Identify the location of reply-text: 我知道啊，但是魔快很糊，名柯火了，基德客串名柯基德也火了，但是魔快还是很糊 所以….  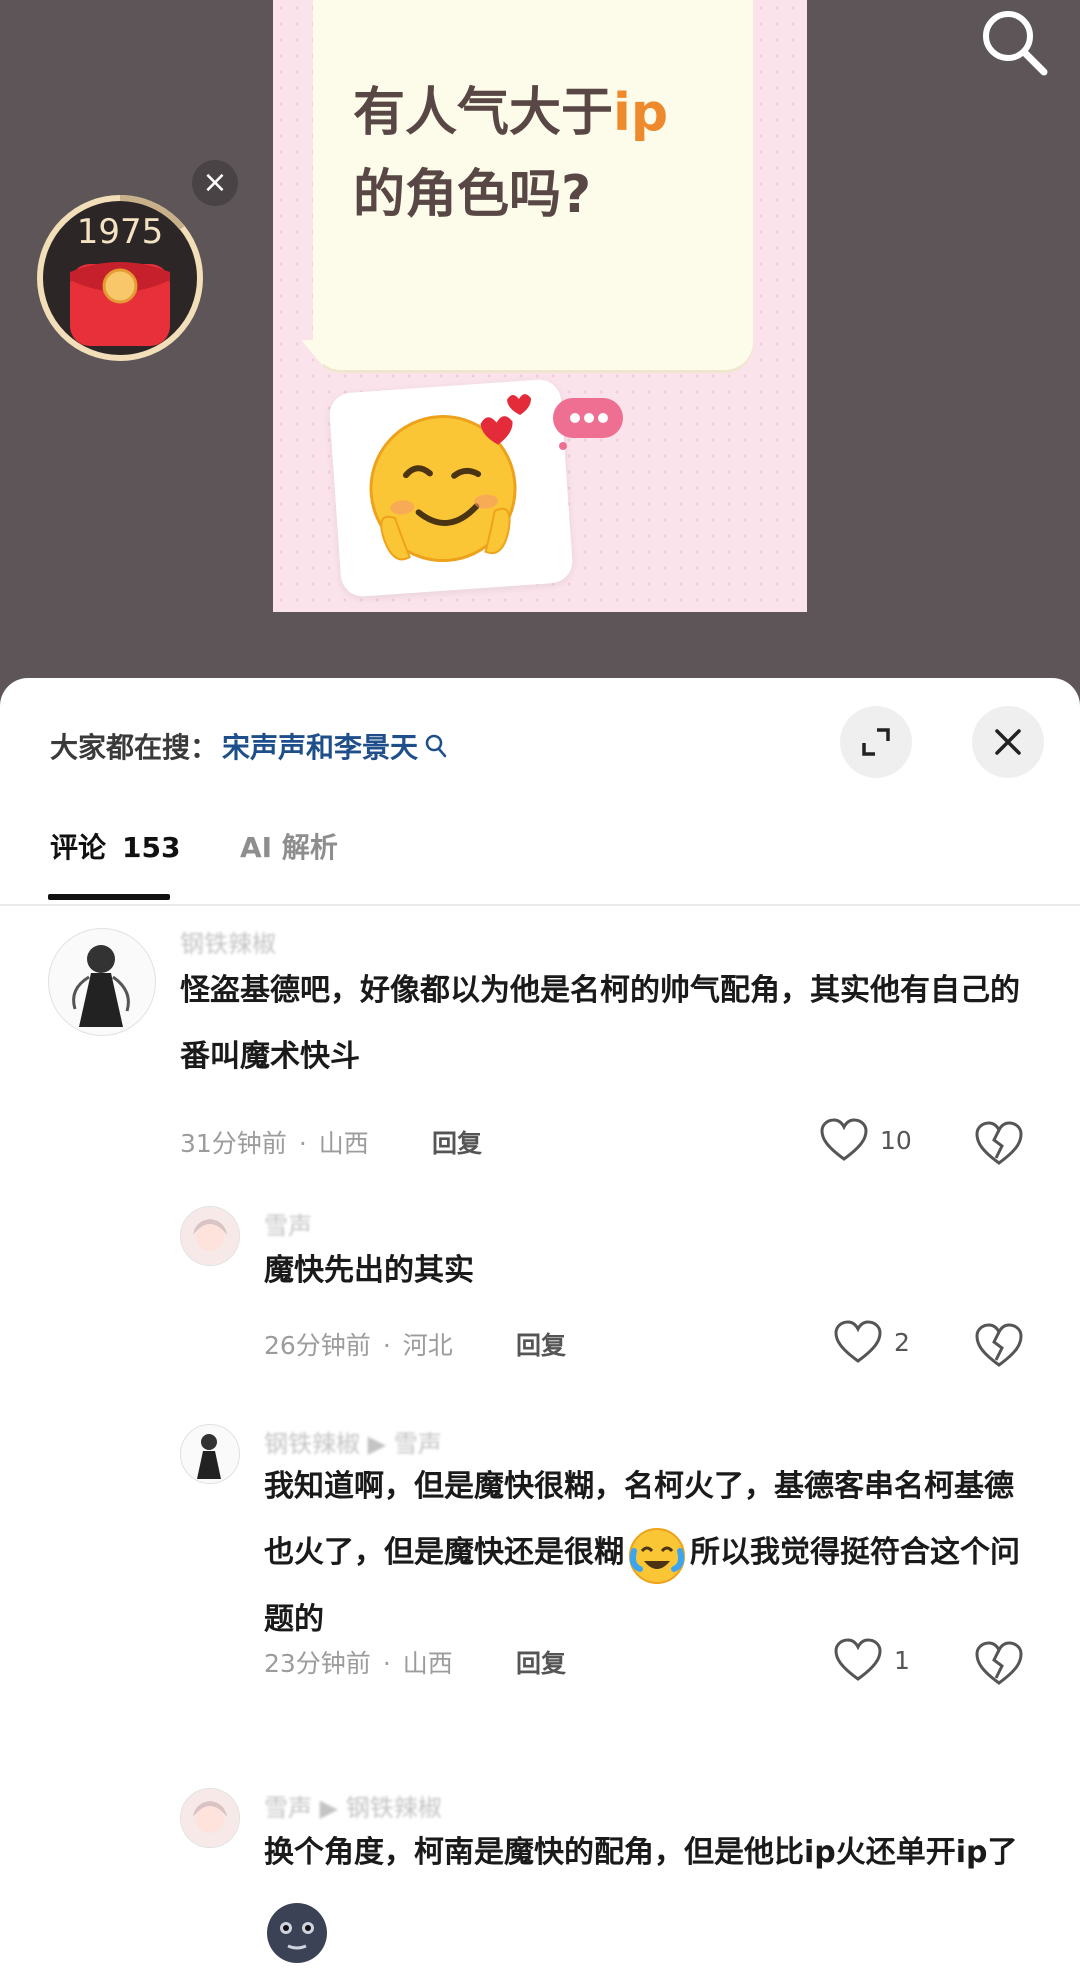
(642, 1553).